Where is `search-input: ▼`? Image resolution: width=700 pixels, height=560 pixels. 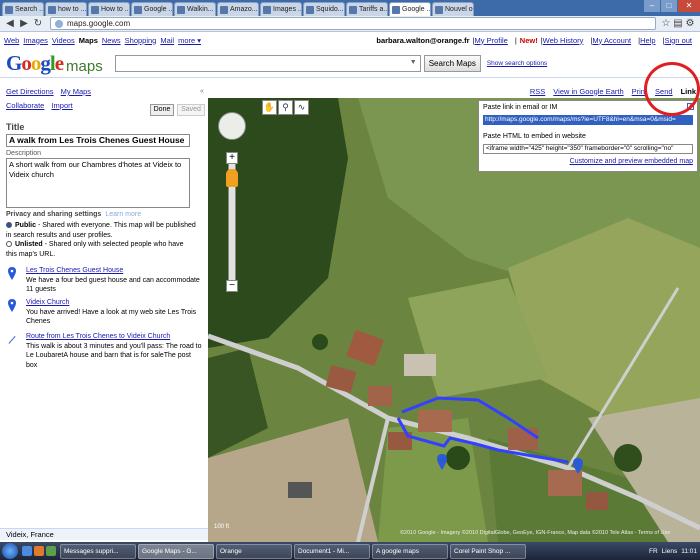 search-input: ▼ is located at coordinates (267, 63).